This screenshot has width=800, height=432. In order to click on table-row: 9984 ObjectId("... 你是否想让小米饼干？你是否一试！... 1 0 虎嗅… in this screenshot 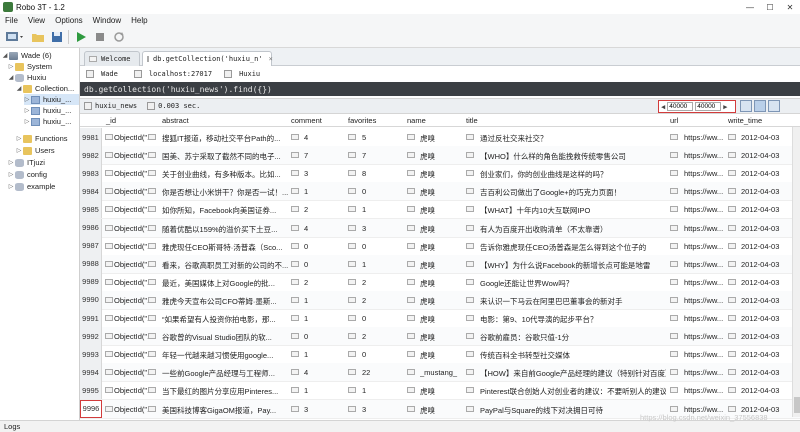, I will do `click(440, 192)`.